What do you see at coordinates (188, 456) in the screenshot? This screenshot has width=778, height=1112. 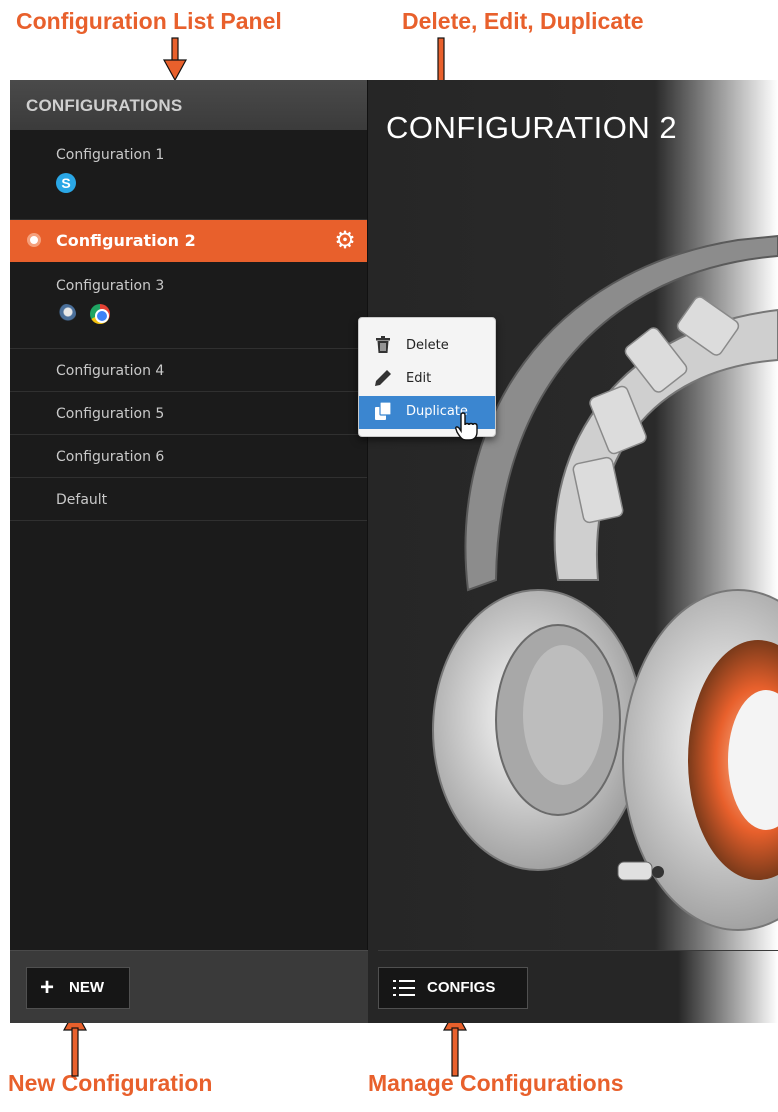 I see `config-item-6: Configuration 6` at bounding box center [188, 456].